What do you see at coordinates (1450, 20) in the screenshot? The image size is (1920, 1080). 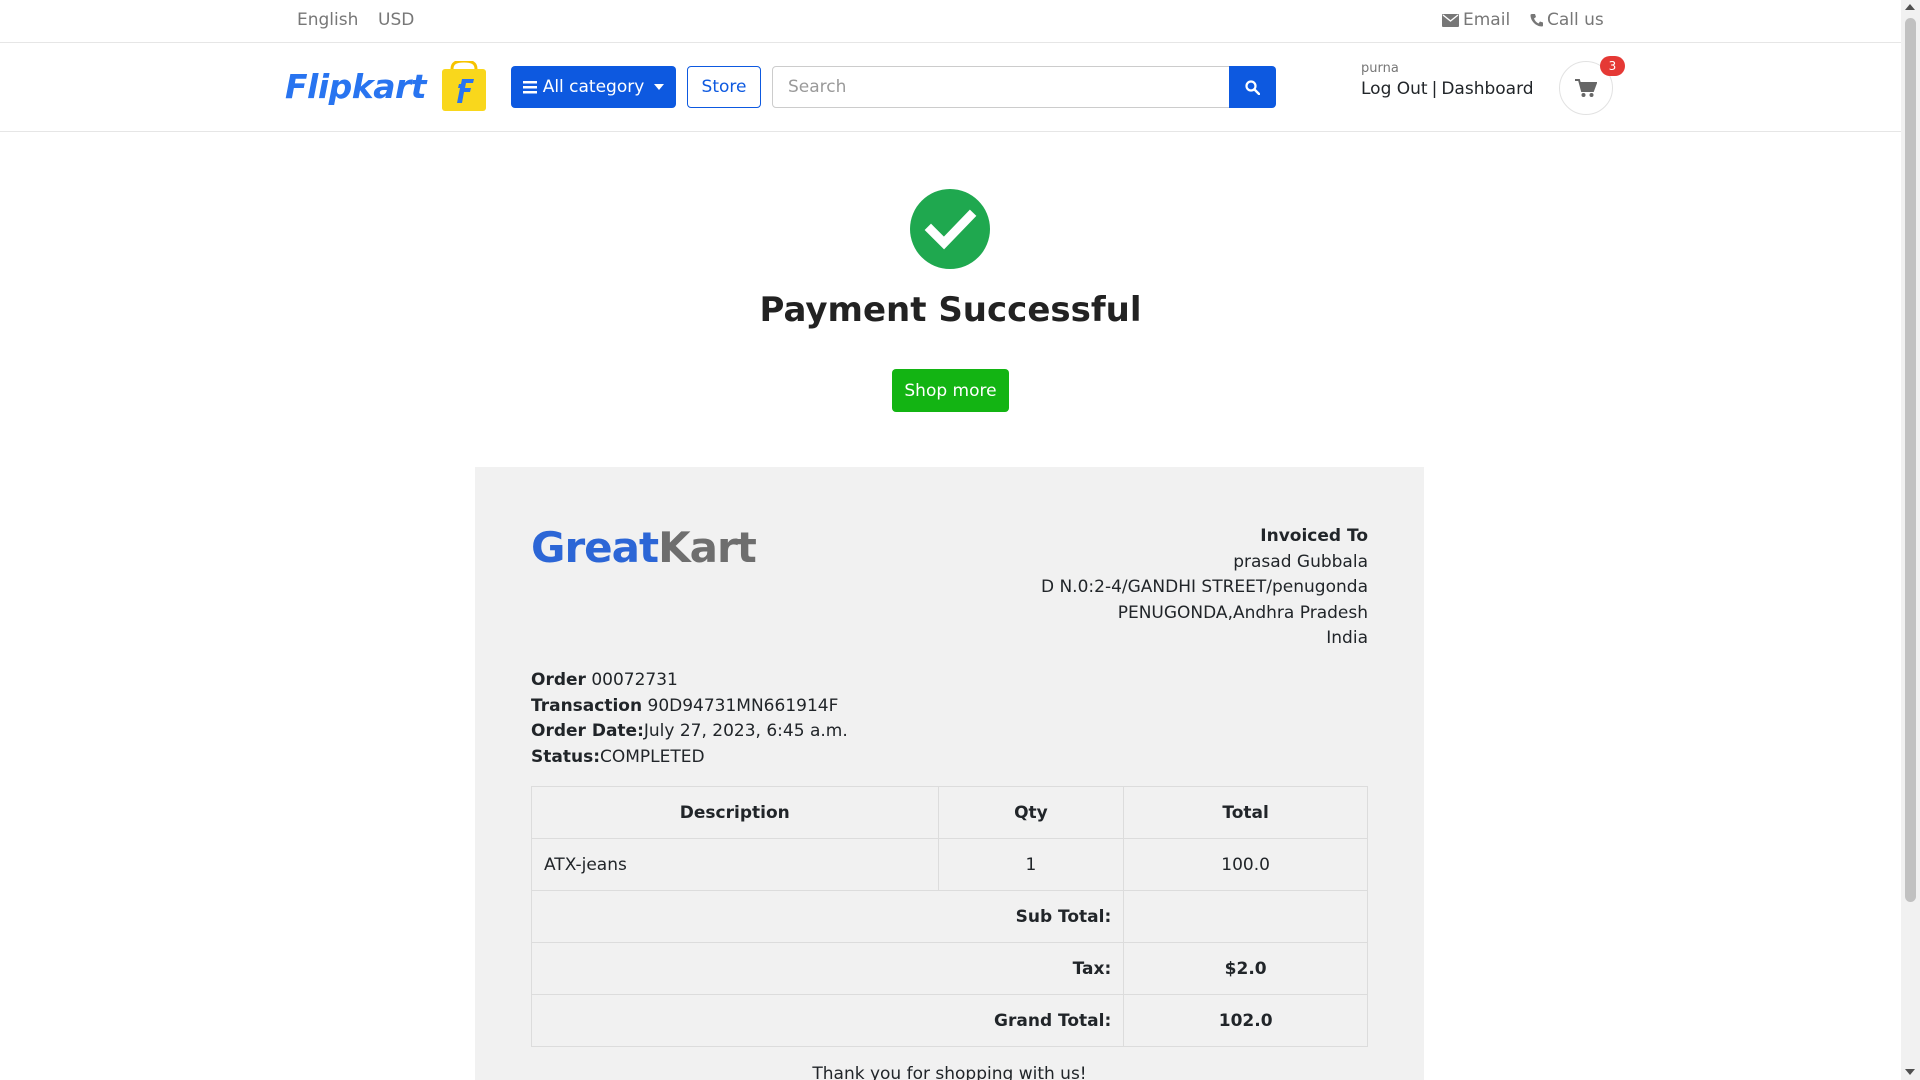 I see `envelope-icon` at bounding box center [1450, 20].